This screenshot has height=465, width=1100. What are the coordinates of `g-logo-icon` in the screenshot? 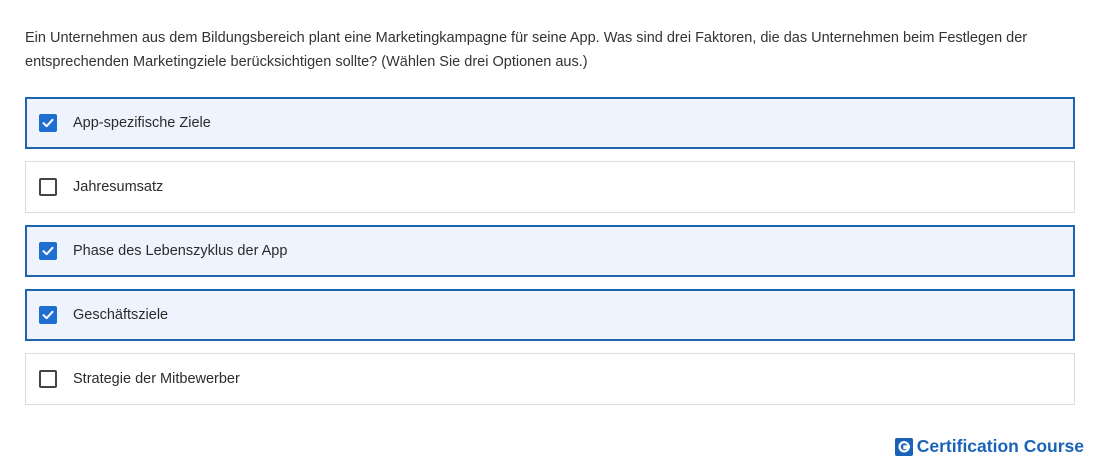 It's located at (903, 446).